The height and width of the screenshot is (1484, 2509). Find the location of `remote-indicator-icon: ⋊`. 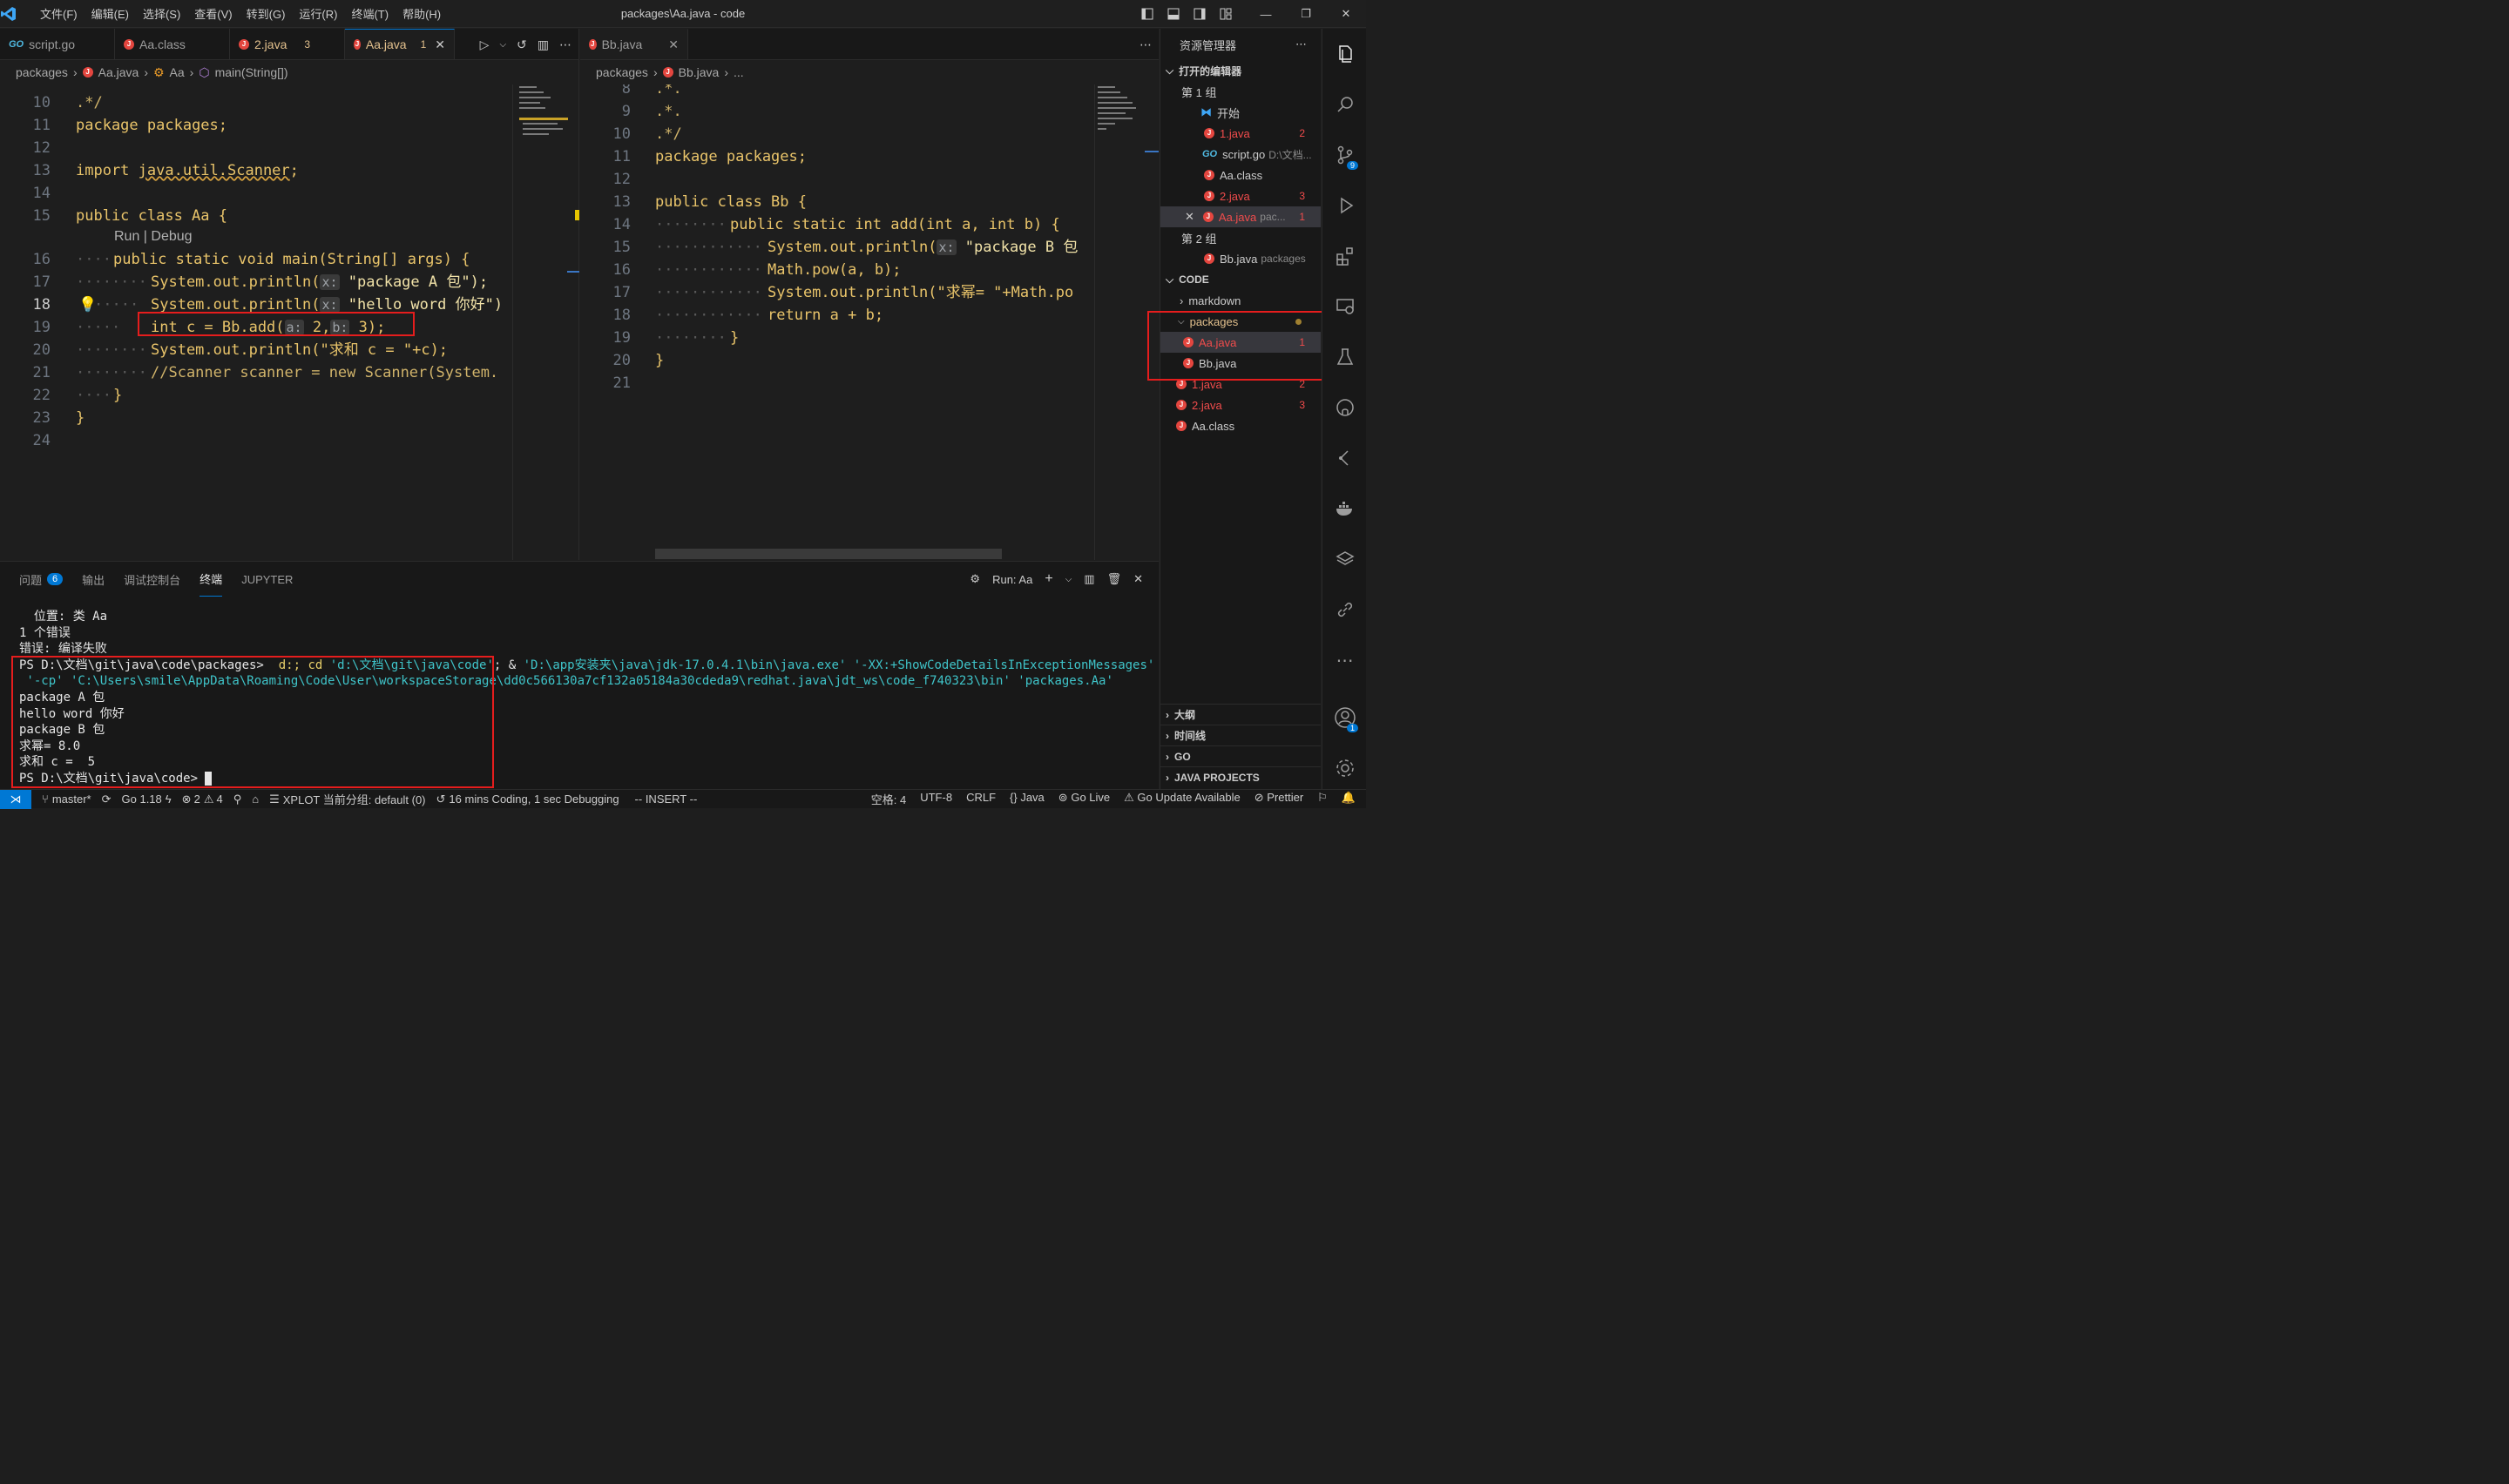

remote-indicator-icon: ⋊ is located at coordinates (15, 799).